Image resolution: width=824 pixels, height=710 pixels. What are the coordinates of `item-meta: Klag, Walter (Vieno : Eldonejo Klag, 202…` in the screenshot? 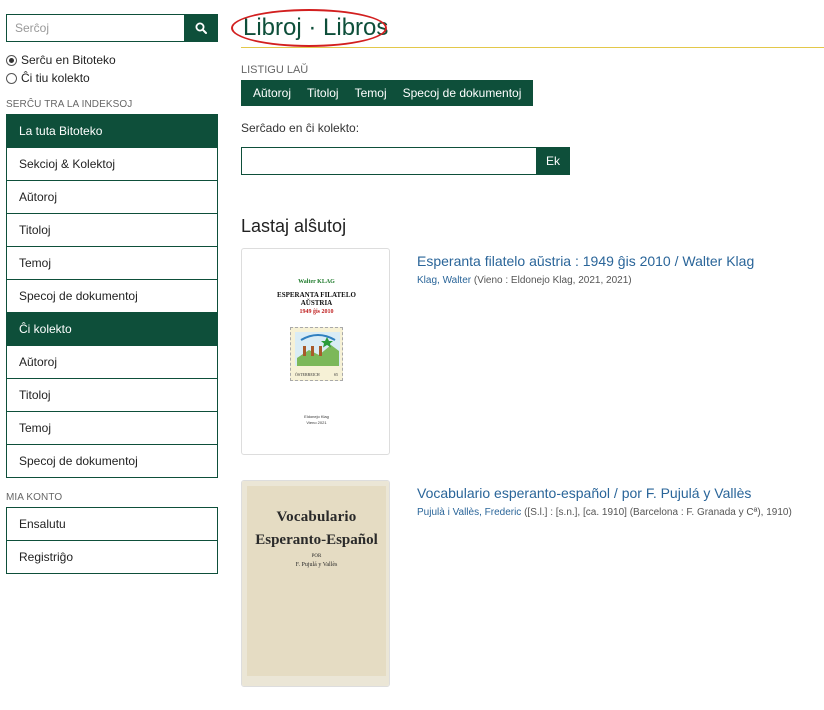 It's located at (524, 280).